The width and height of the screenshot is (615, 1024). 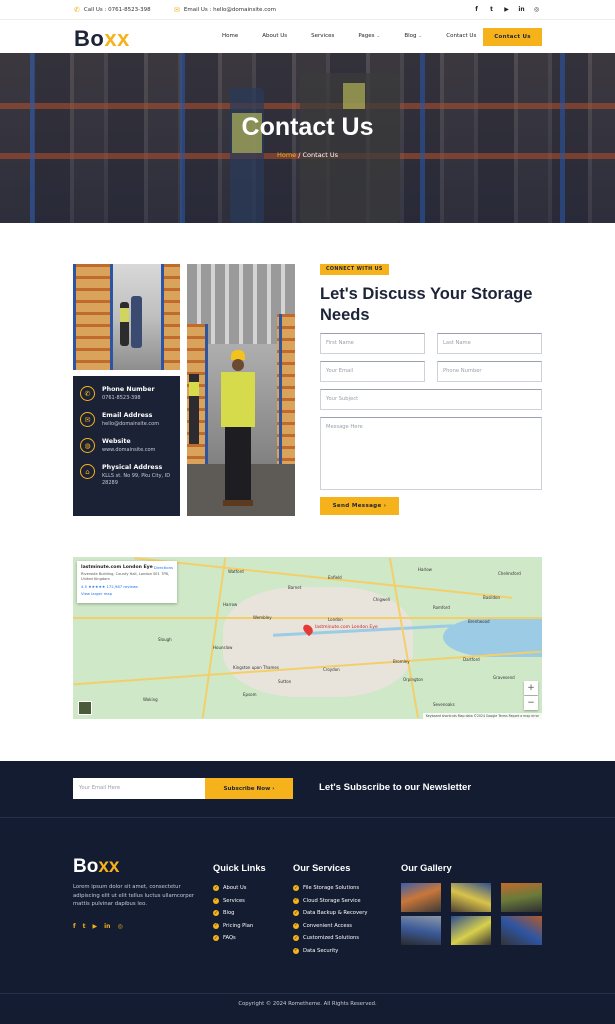 I want to click on topbar-email-text: Email Us : hello@domainsite.com, so click(x=229, y=10).